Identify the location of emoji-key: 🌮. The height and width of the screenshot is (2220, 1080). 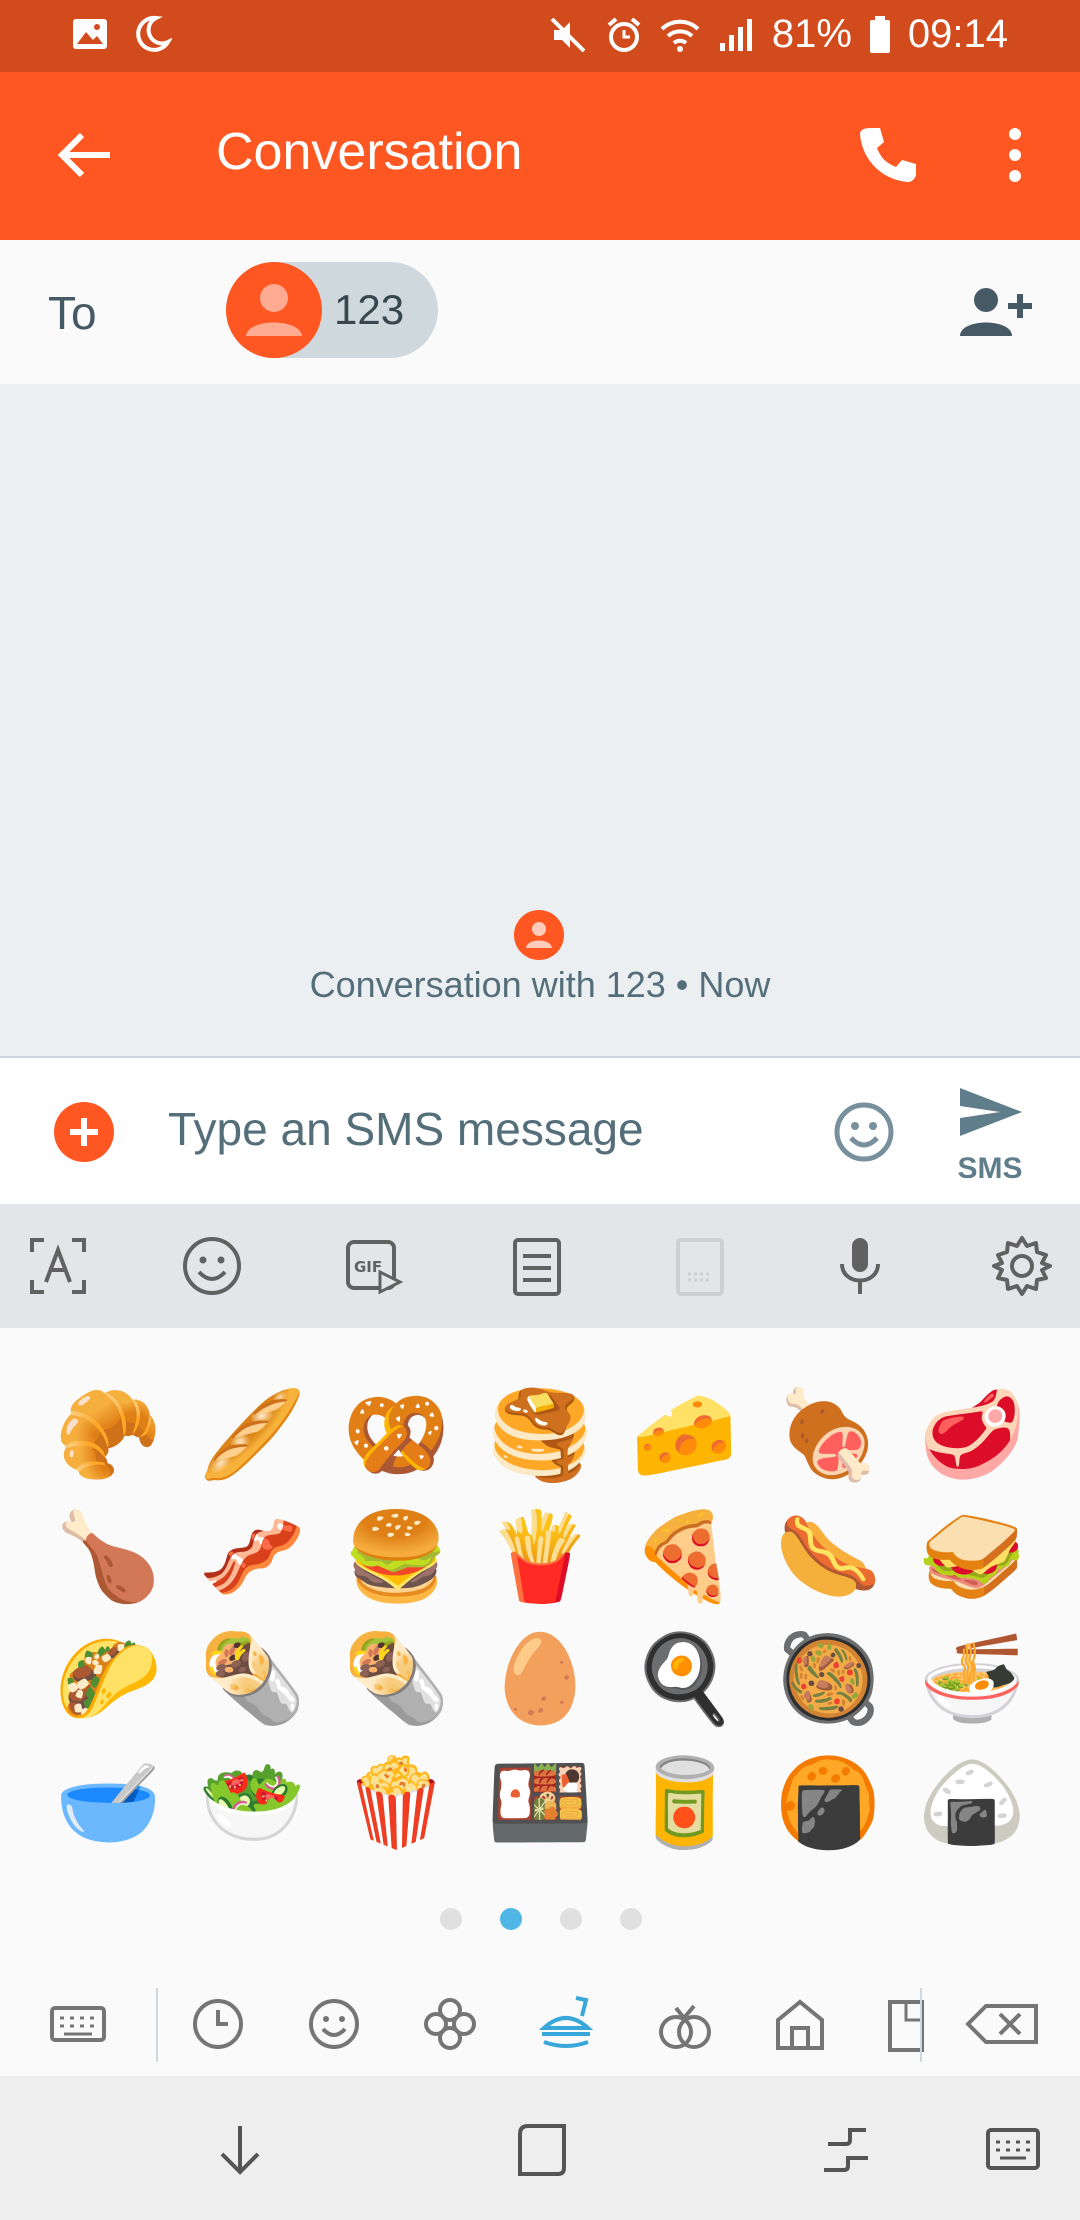
(108, 1679).